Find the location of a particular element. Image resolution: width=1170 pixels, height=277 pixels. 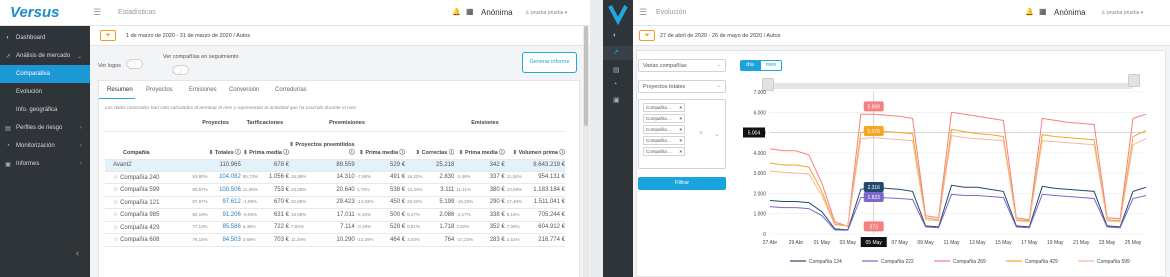

risk-icon: ▤ is located at coordinates (616, 70).